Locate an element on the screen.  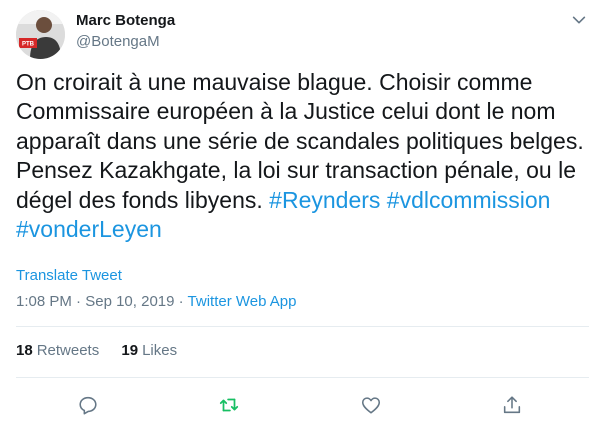
share-icon is located at coordinates (512, 405).